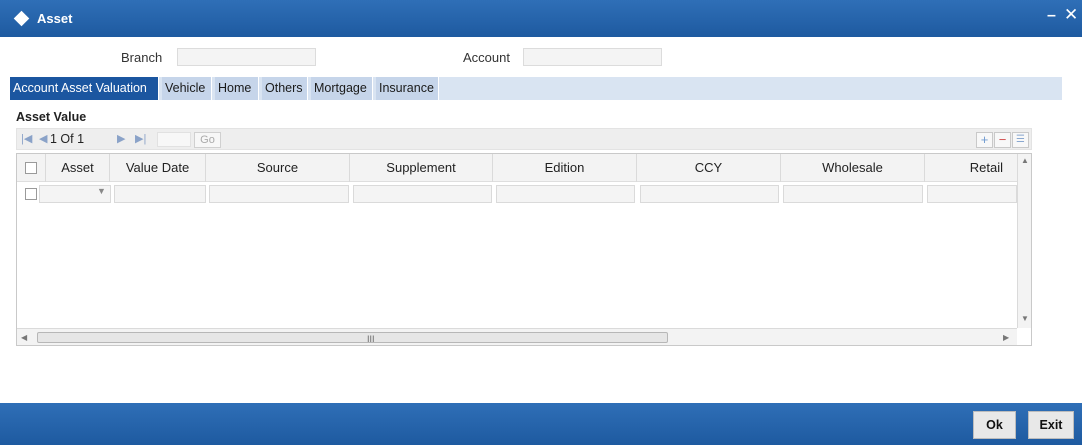  I want to click on column-header-retail: Retail, so click(971, 168).